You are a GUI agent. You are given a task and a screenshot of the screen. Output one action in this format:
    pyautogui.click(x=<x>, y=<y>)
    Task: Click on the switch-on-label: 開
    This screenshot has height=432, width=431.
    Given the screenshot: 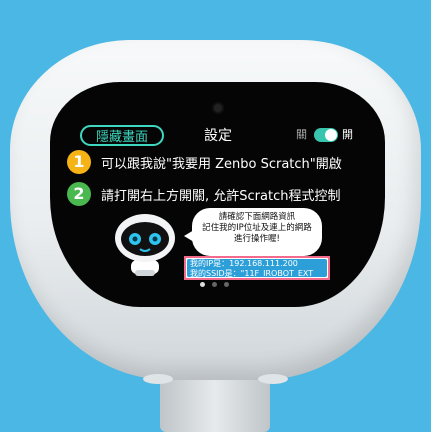 What is the action you would take?
    pyautogui.click(x=347, y=134)
    